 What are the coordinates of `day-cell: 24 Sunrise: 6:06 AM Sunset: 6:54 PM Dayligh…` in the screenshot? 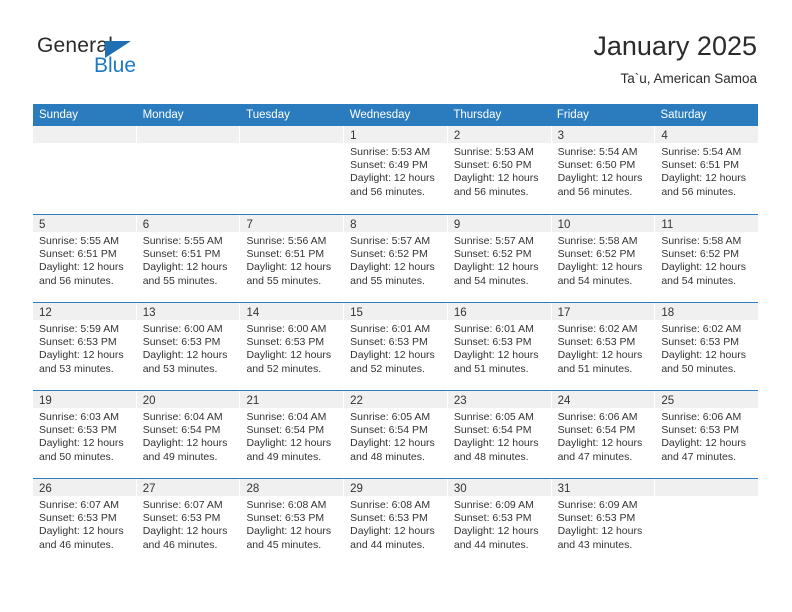 It's located at (603, 434).